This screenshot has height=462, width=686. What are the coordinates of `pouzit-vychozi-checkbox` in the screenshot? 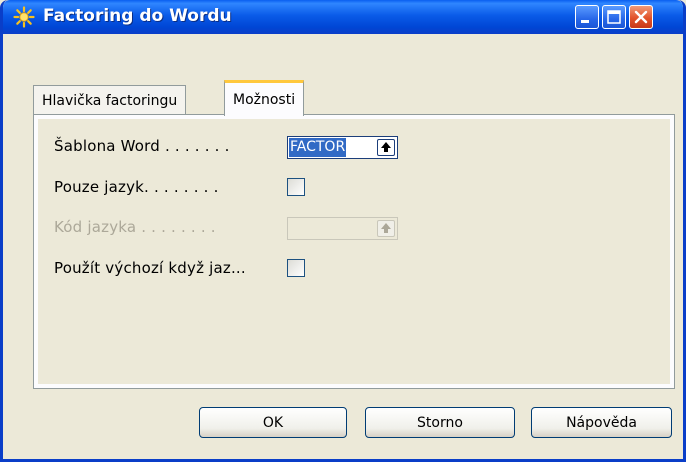 It's located at (296, 268).